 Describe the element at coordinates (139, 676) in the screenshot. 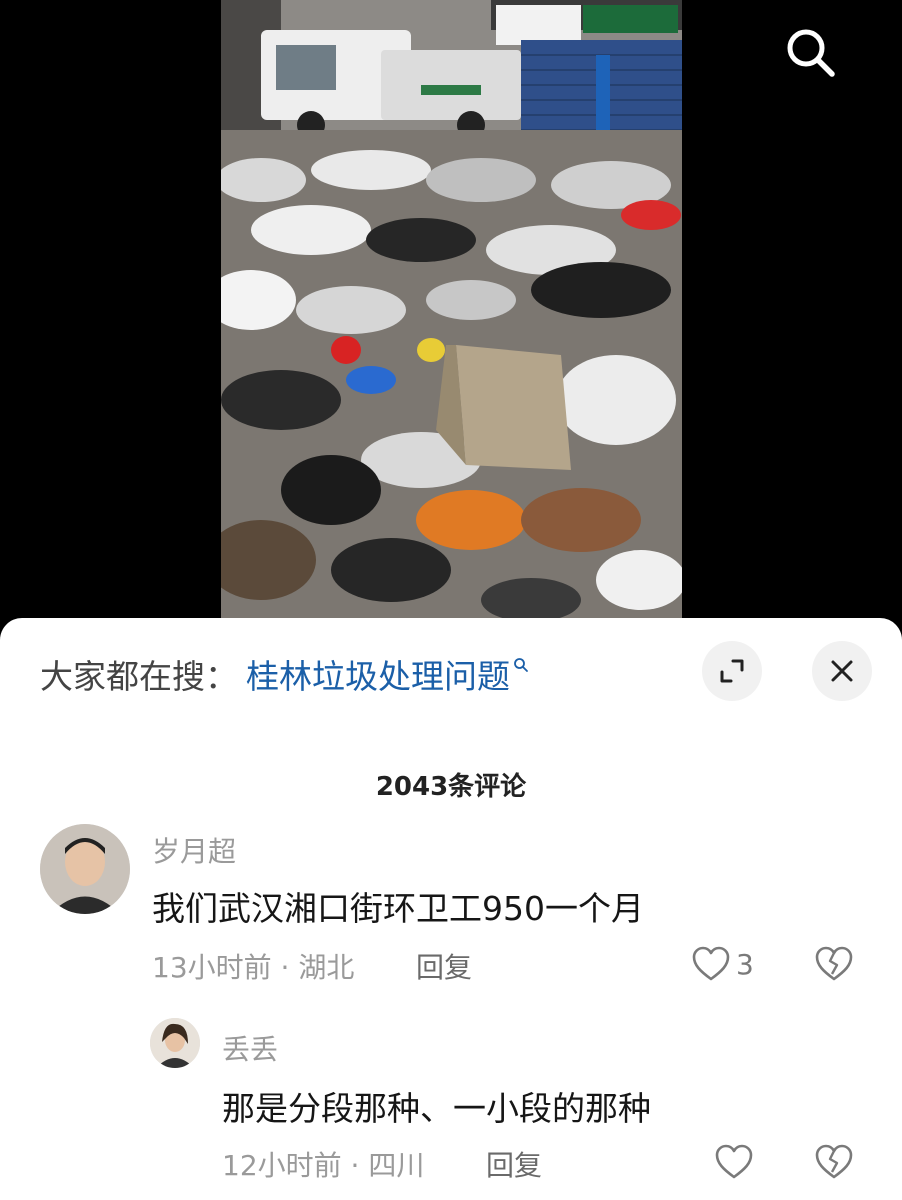

I see `hot-search-prefix: 大家都在搜：` at that location.